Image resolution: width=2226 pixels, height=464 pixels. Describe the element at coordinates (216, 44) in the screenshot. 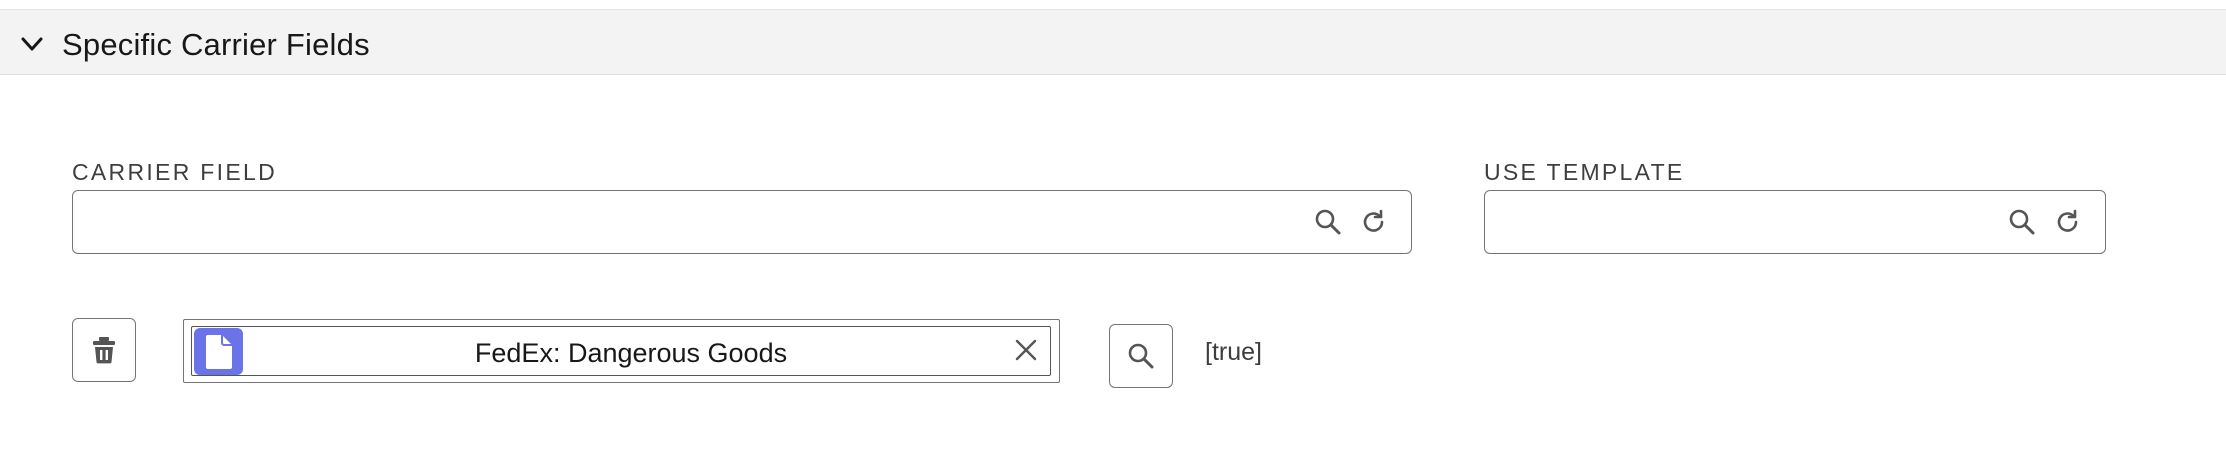

I see `section-title: Specific Carrier Fields` at that location.